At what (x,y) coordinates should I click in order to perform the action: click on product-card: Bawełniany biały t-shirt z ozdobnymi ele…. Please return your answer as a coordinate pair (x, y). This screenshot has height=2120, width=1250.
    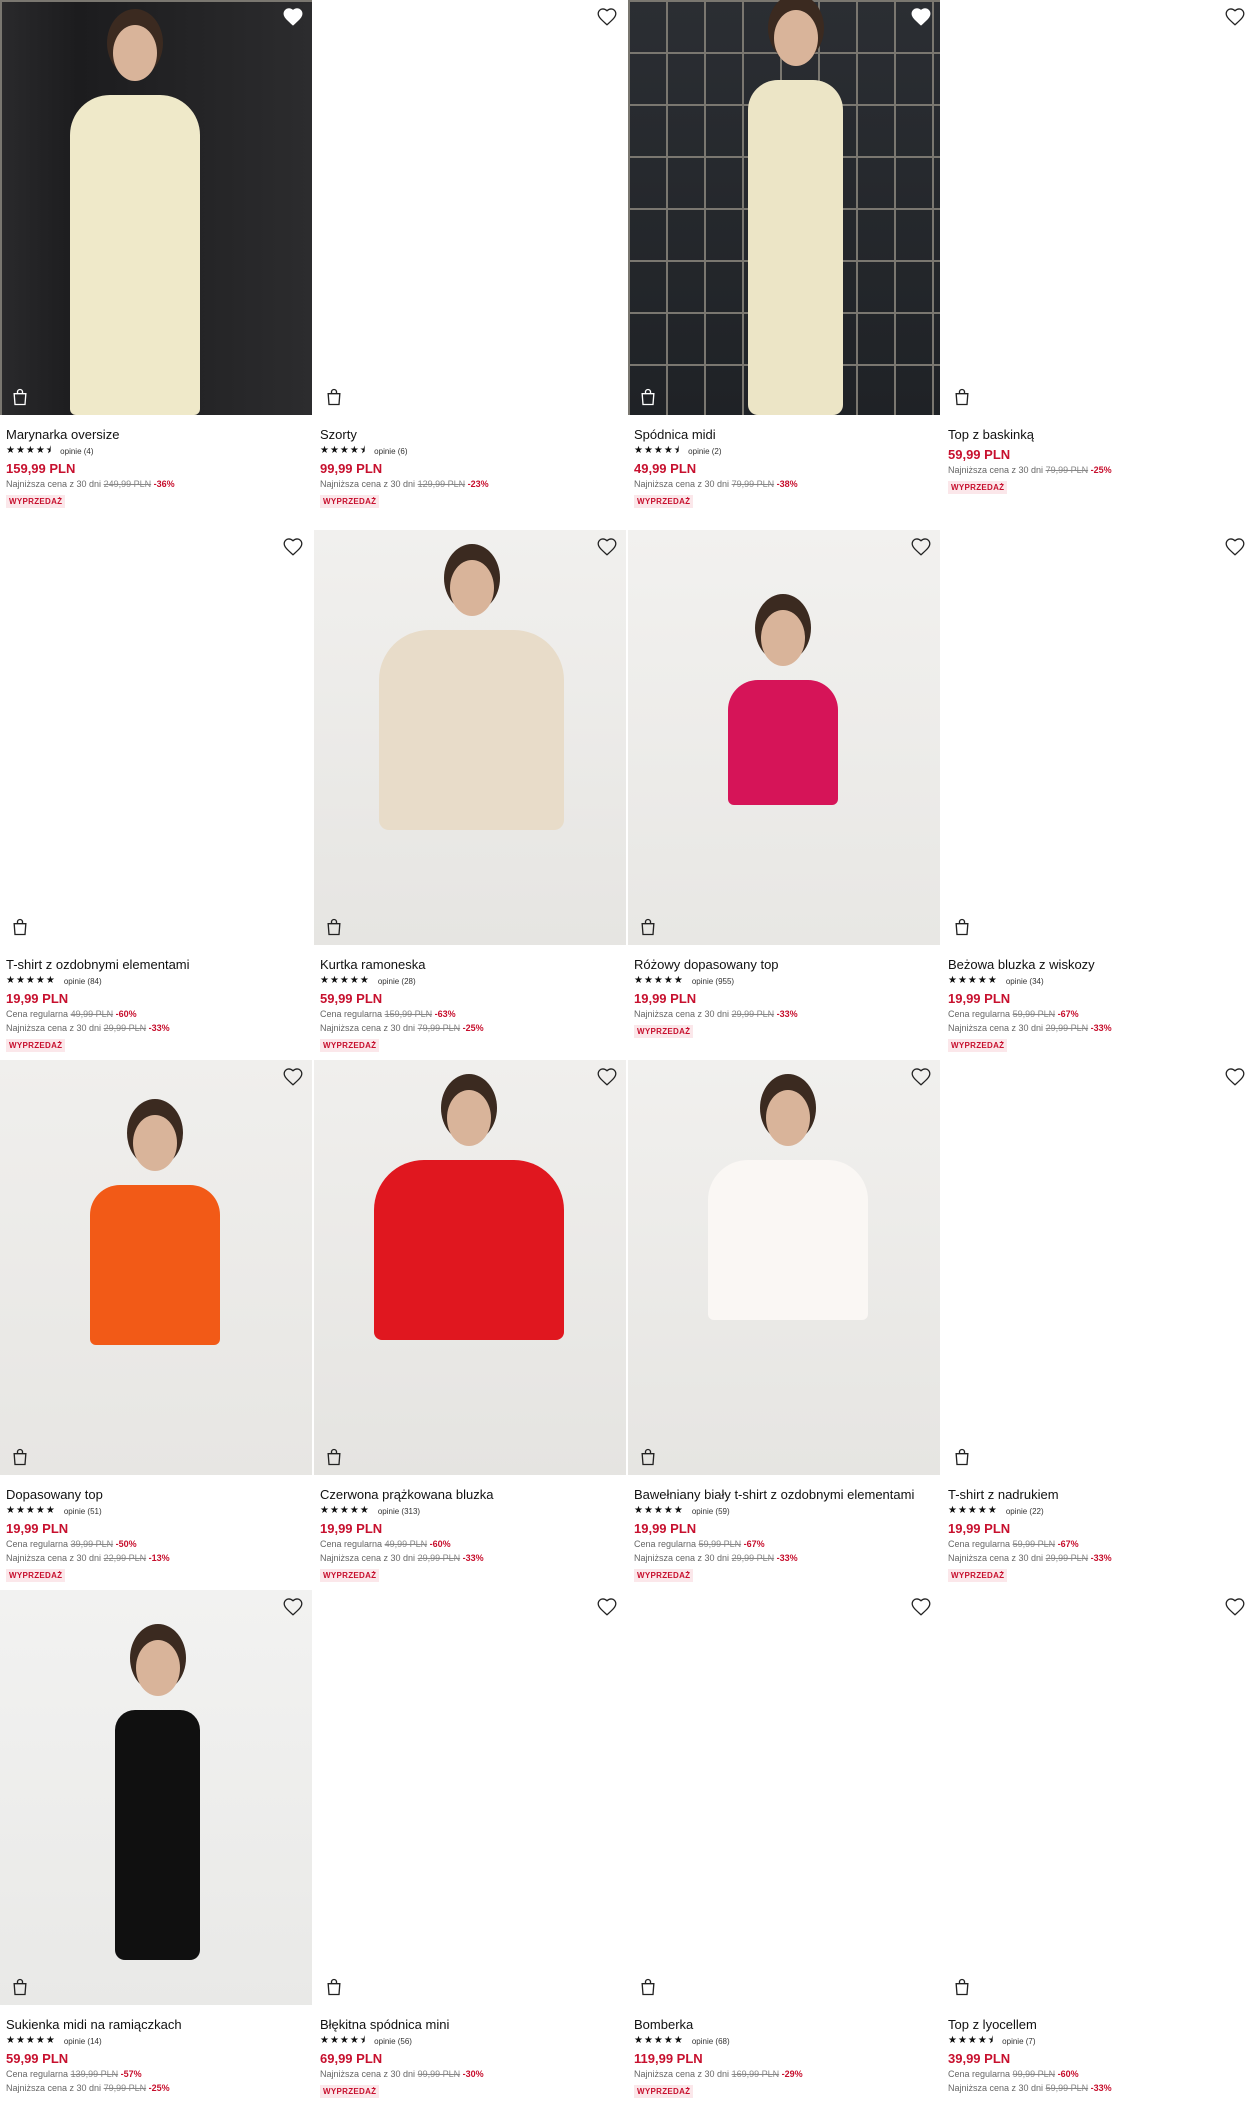
    Looking at the image, I should click on (784, 1325).